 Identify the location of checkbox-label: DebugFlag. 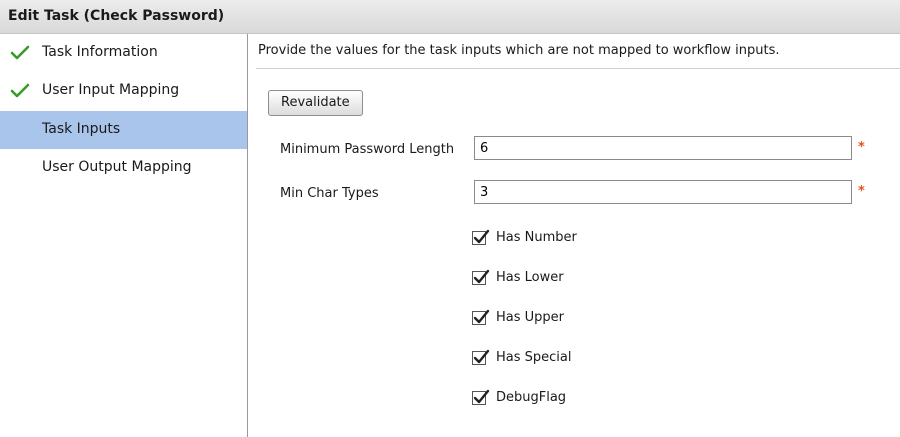
(531, 397).